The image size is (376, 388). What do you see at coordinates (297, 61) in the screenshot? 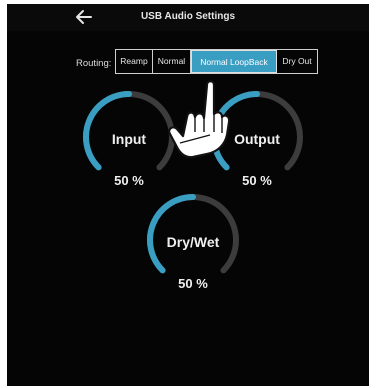
I see `routing-option-dry-out: Dry Out` at bounding box center [297, 61].